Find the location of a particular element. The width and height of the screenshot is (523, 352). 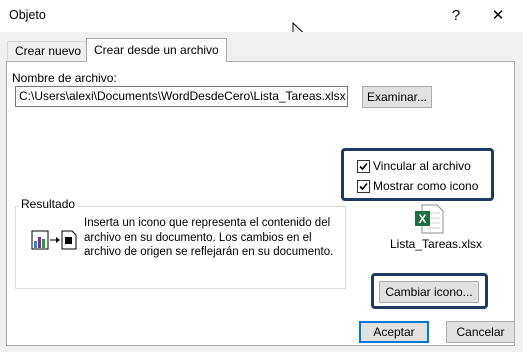

cancel-button-label: Cancelar is located at coordinates (480, 332).